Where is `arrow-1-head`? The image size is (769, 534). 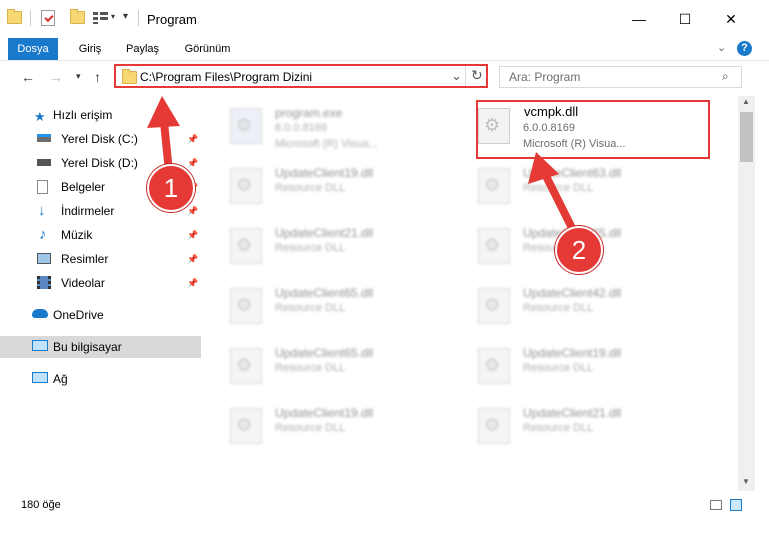 arrow-1-head is located at coordinates (163, 112).